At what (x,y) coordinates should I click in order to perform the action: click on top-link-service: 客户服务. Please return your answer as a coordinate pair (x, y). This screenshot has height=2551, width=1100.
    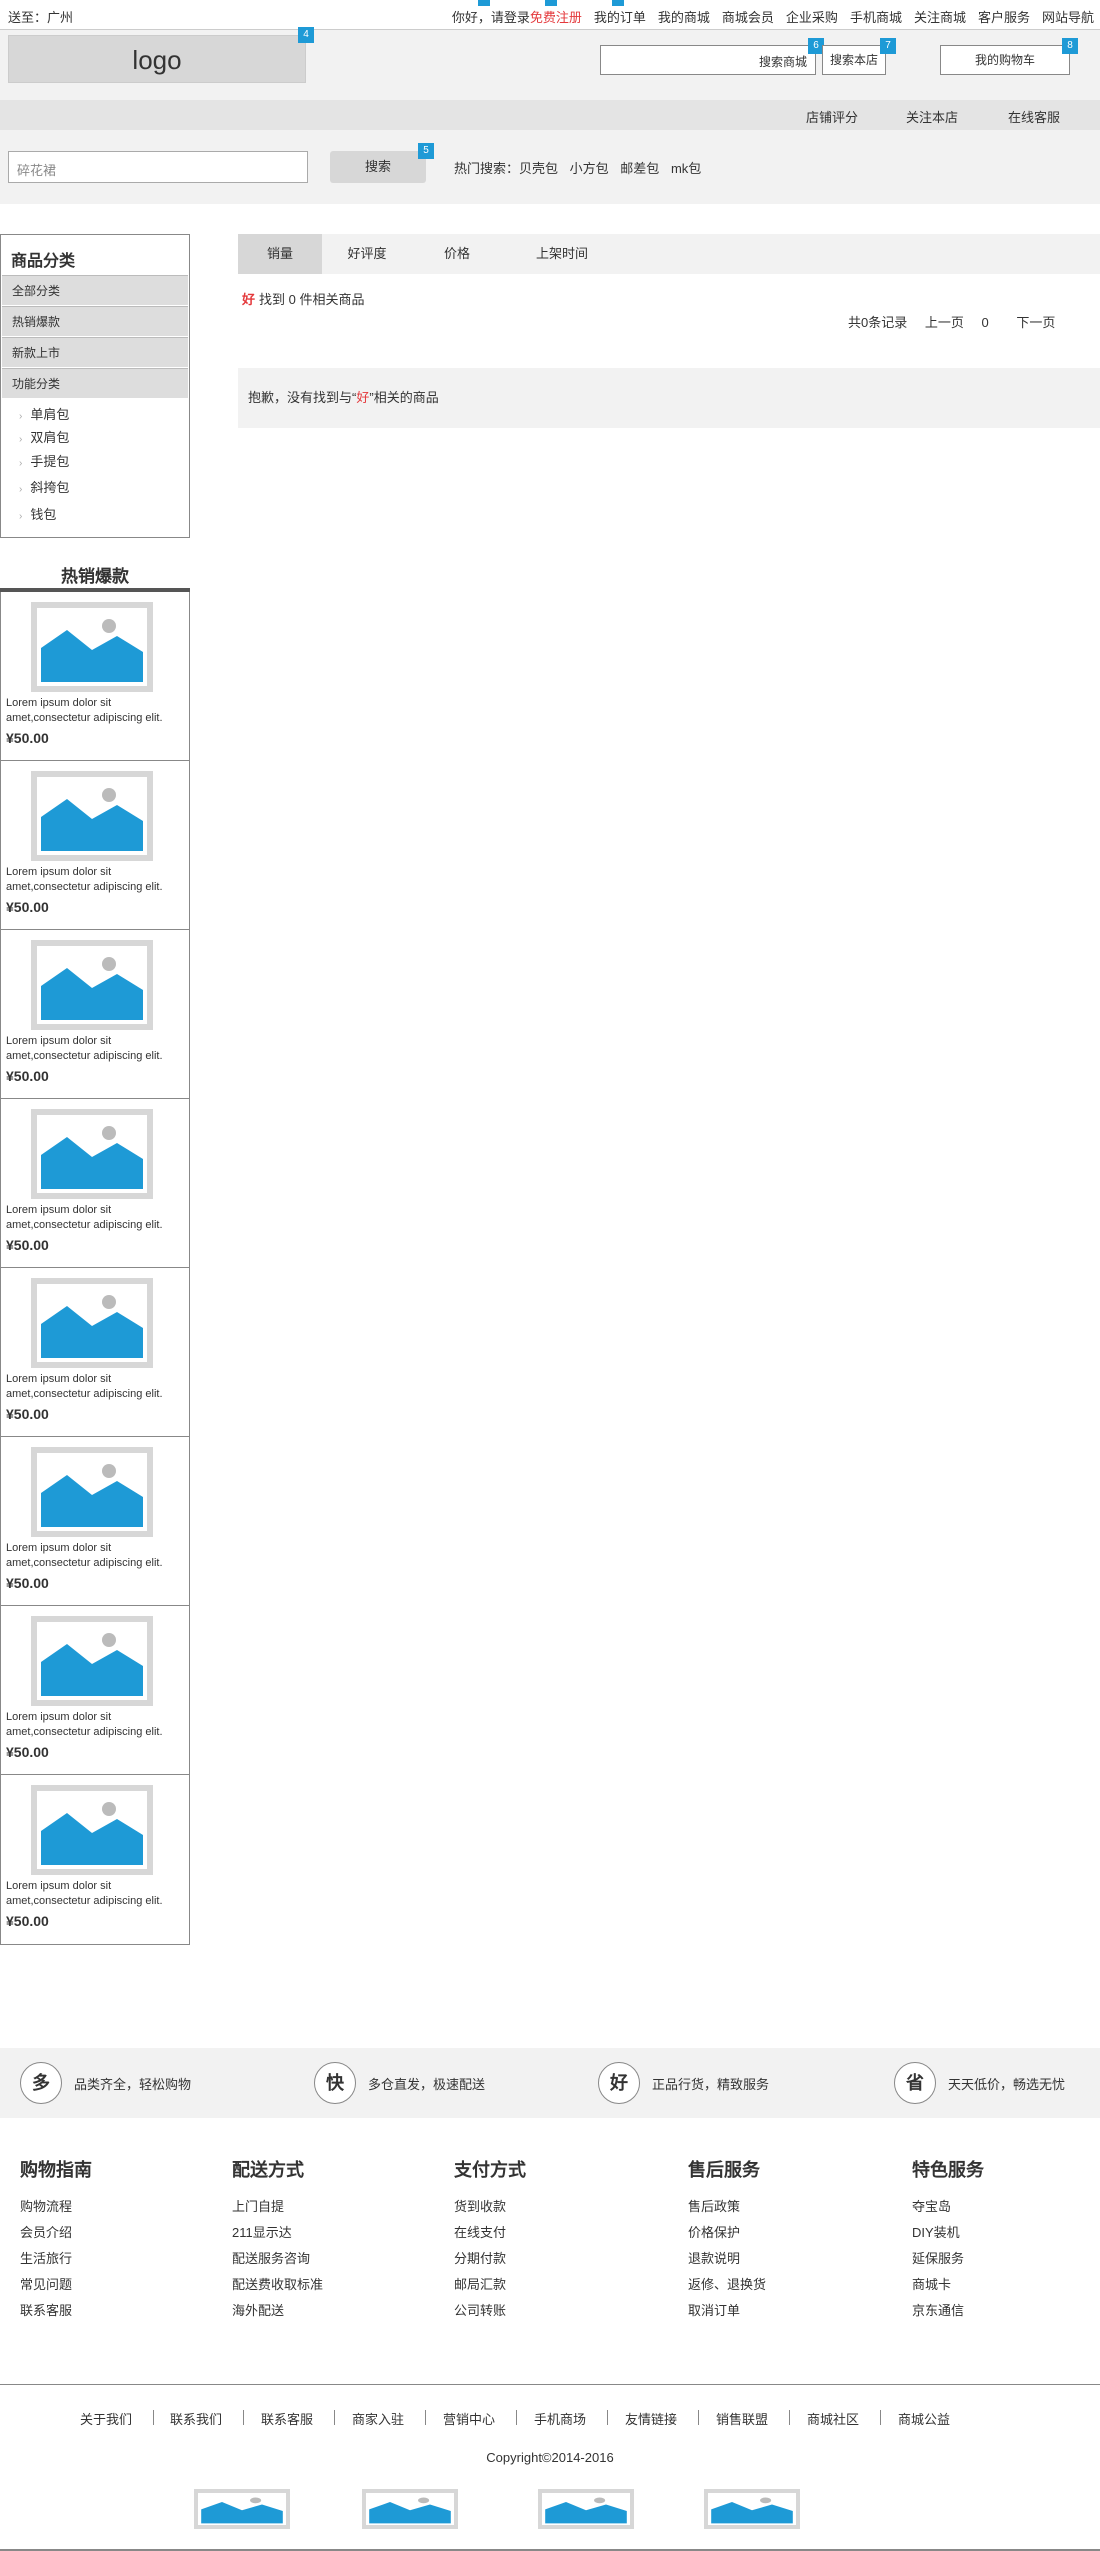
    Looking at the image, I should click on (1004, 16).